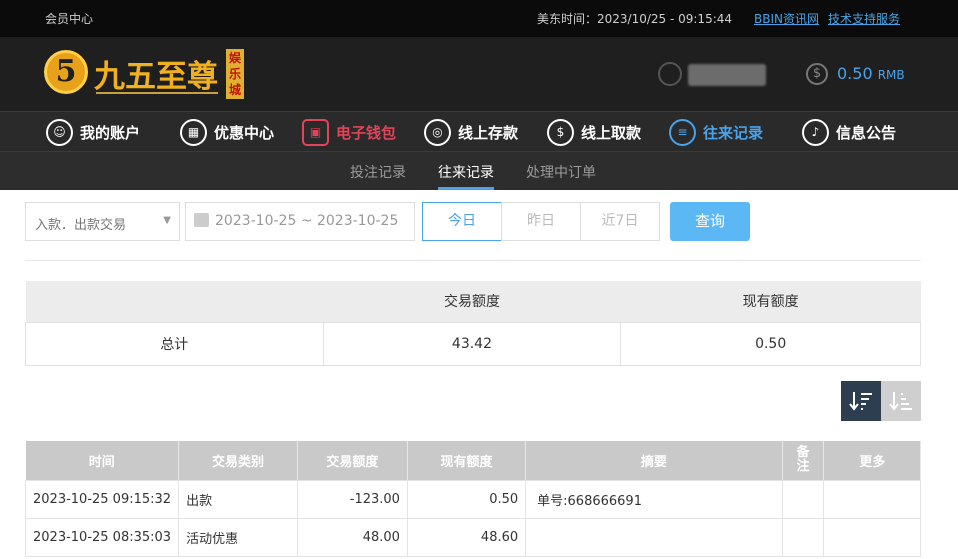 The image size is (958, 559). Describe the element at coordinates (855, 73) in the screenshot. I see `balance-amount: 0.50` at that location.